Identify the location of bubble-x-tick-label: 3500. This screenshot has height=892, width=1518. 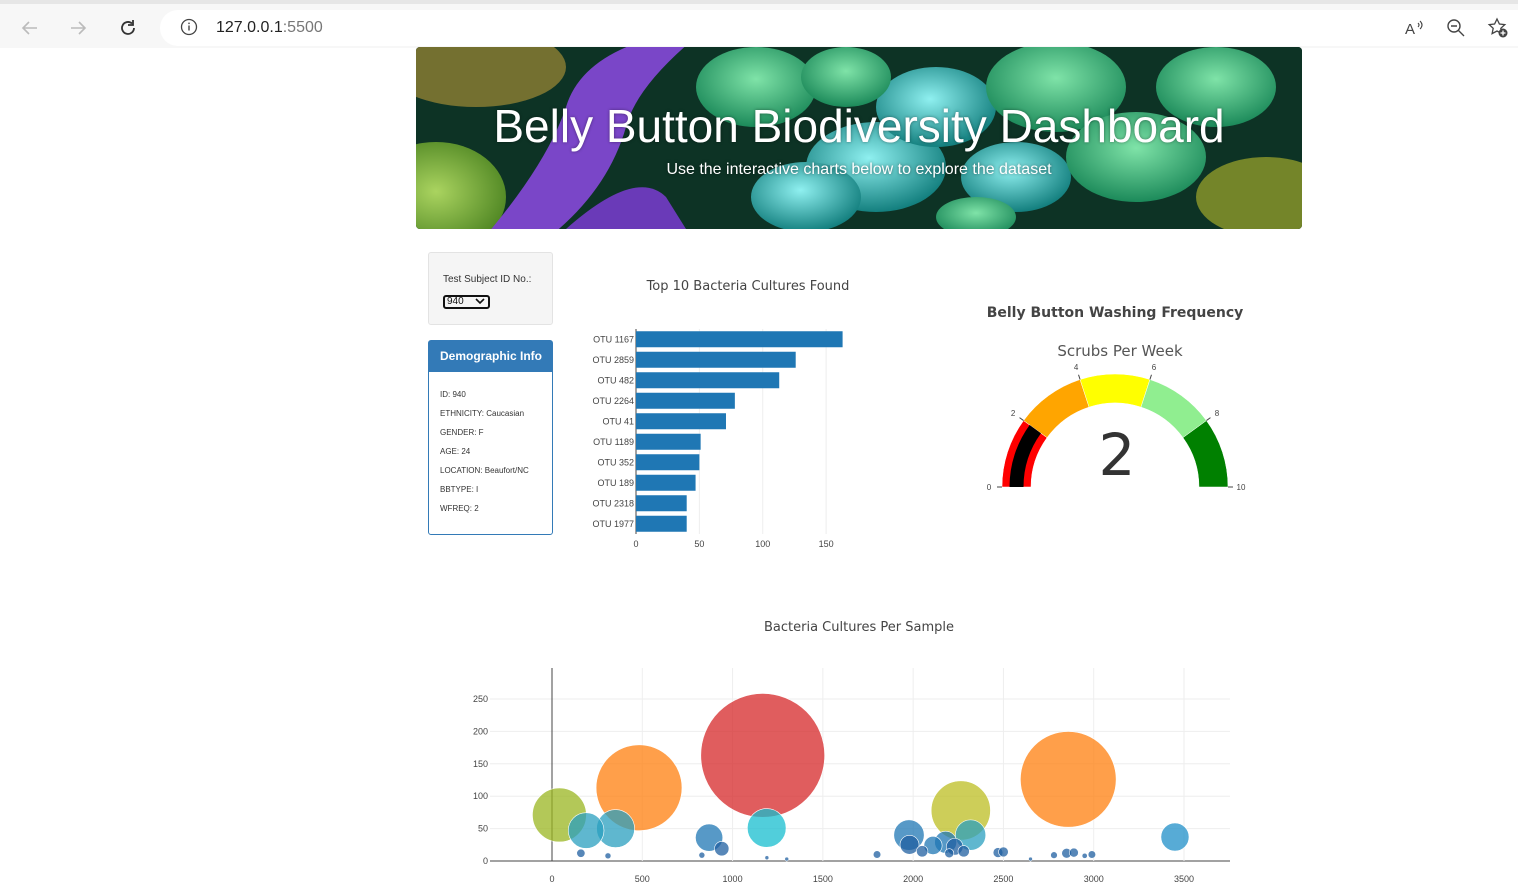
(1184, 879).